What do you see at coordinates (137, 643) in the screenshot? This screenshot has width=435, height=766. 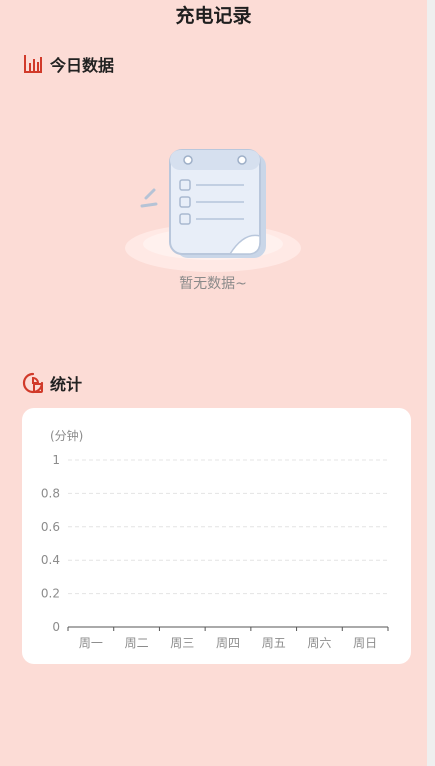 I see `x-tick-label: 周二` at bounding box center [137, 643].